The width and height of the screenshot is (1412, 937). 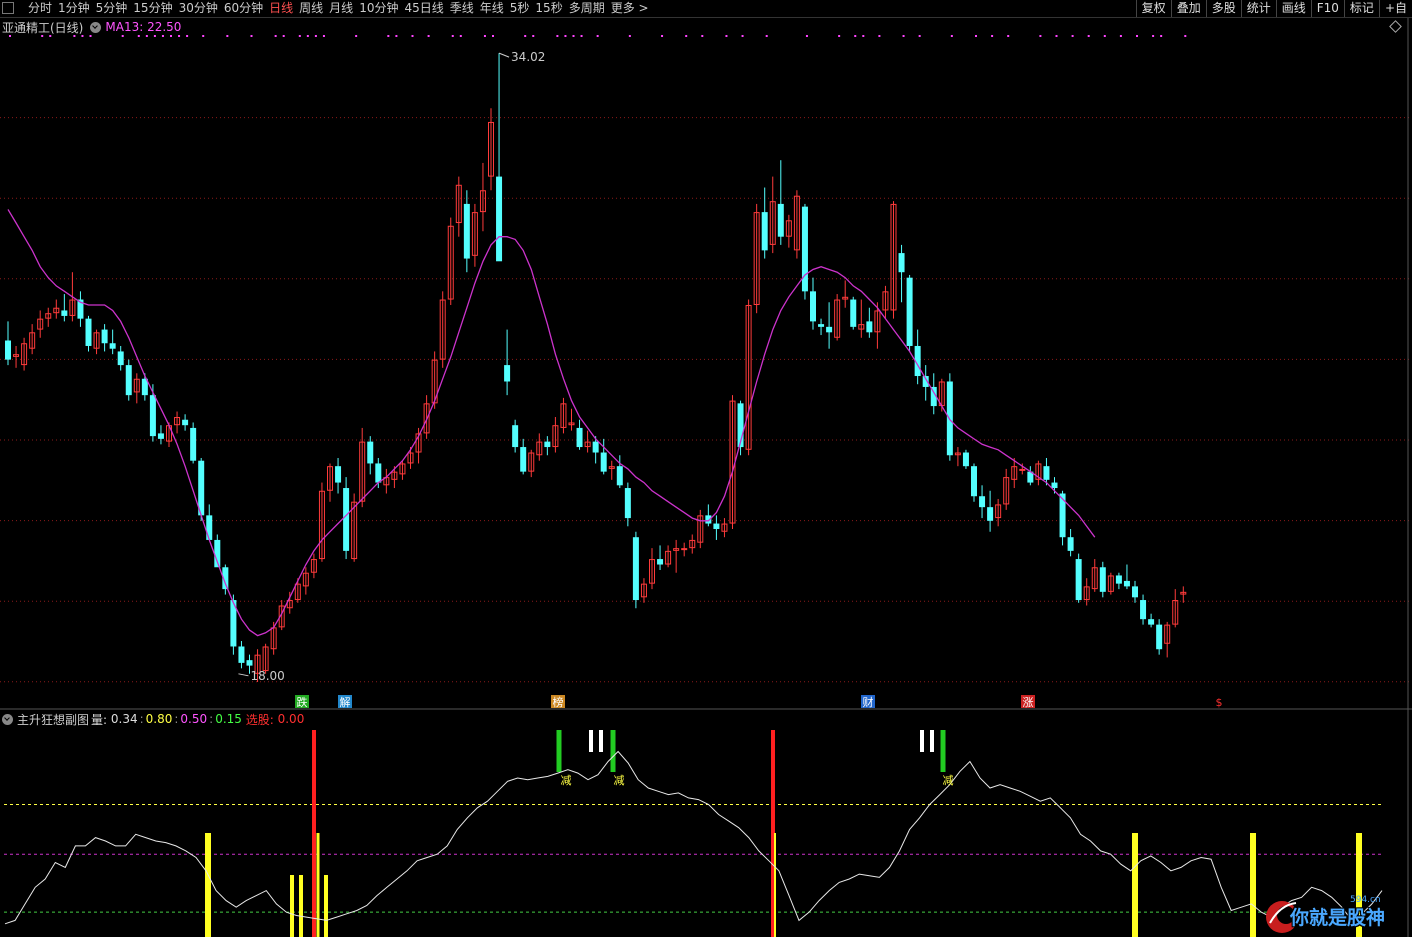 What do you see at coordinates (1337, 915) in the screenshot?
I see `watermark: 你就是股神 594.cn` at bounding box center [1337, 915].